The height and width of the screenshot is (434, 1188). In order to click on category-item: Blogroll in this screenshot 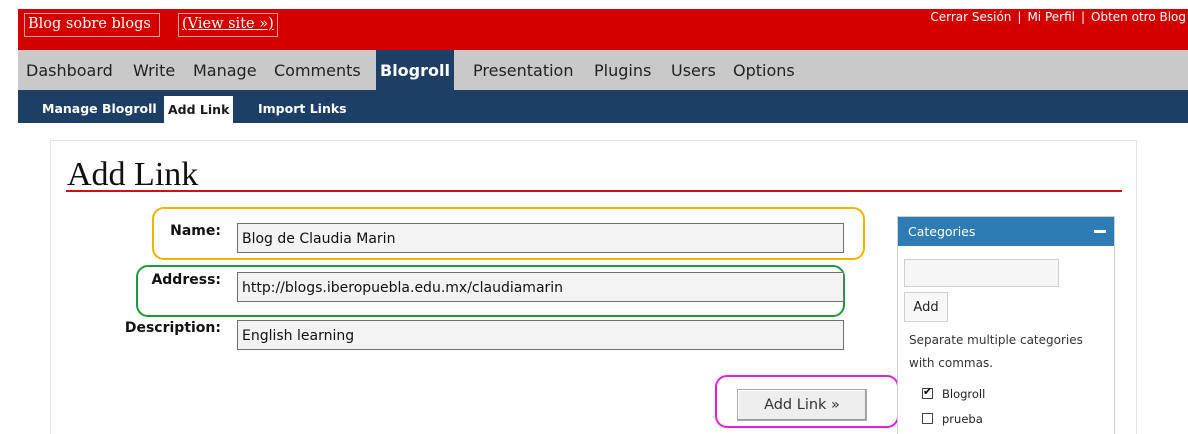, I will do `click(954, 393)`.